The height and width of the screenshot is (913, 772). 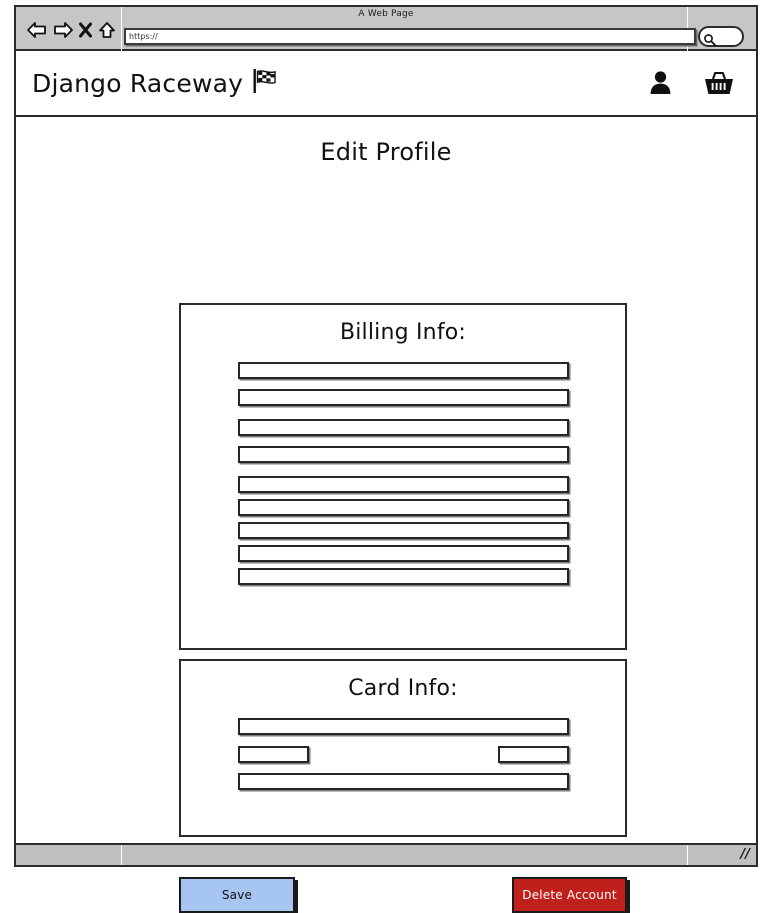 What do you see at coordinates (386, 152) in the screenshot?
I see `page-title: Edit Profile` at bounding box center [386, 152].